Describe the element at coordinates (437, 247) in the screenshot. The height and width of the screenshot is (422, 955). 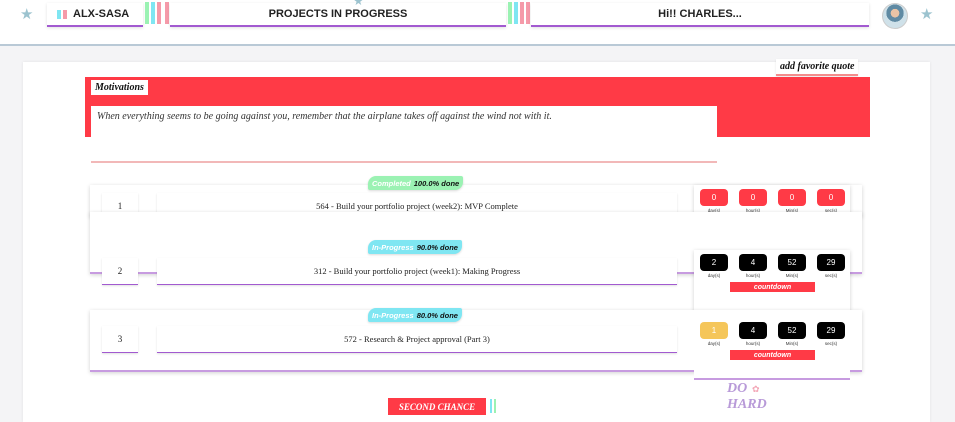
I see `status-percent: 90.0% done` at that location.